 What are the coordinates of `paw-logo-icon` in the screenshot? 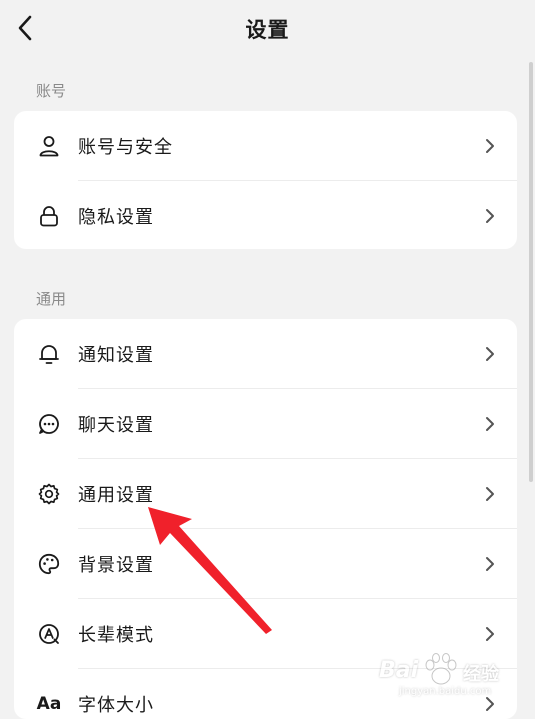 It's located at (441, 669).